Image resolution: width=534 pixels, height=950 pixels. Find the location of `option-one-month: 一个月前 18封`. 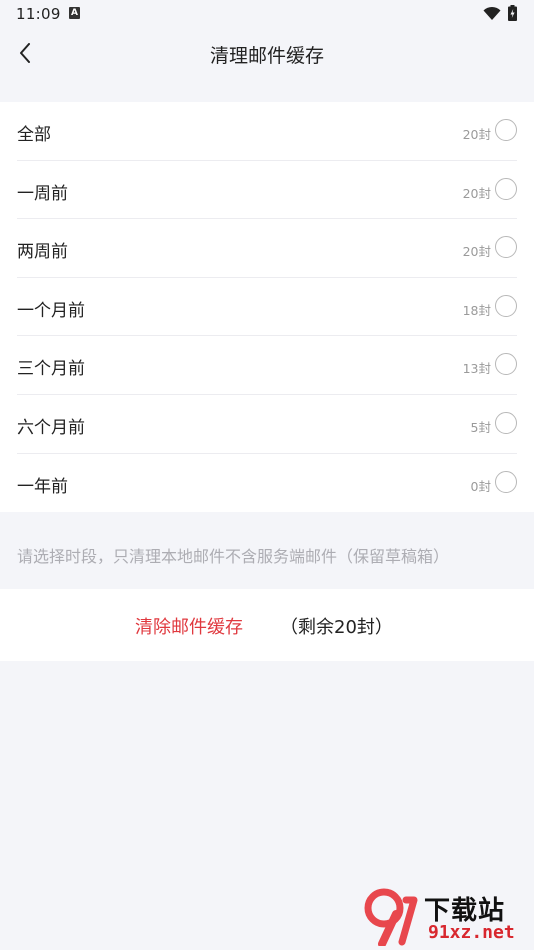

option-one-month: 一个月前 18封 is located at coordinates (267, 307).